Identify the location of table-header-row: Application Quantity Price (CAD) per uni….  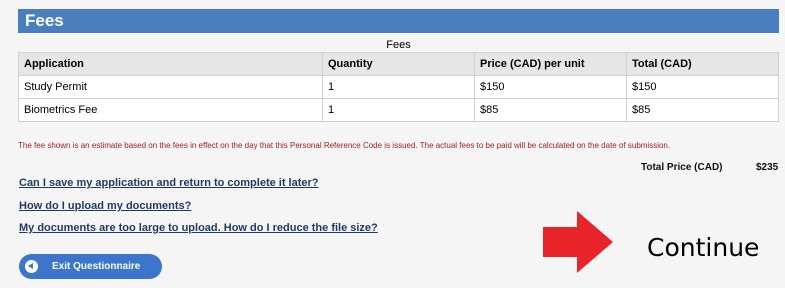
(398, 64).